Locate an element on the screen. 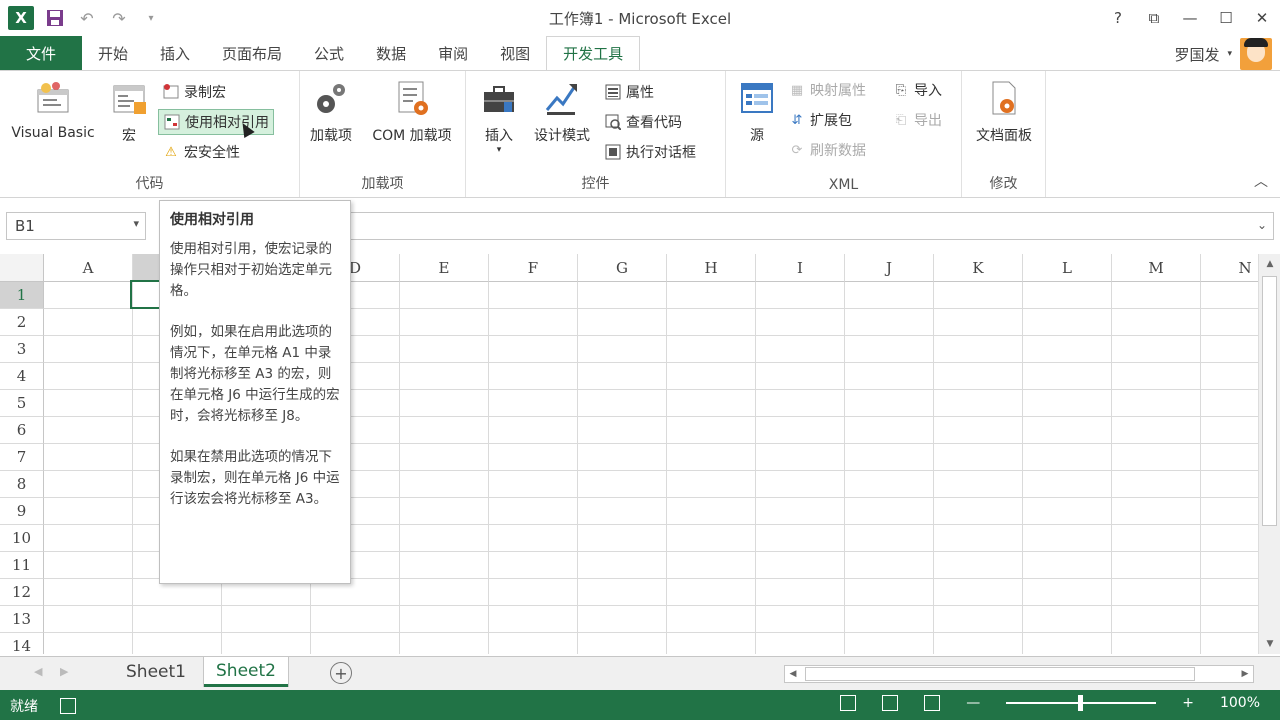  sheet-prev-icon: ◀ is located at coordinates (38, 671).